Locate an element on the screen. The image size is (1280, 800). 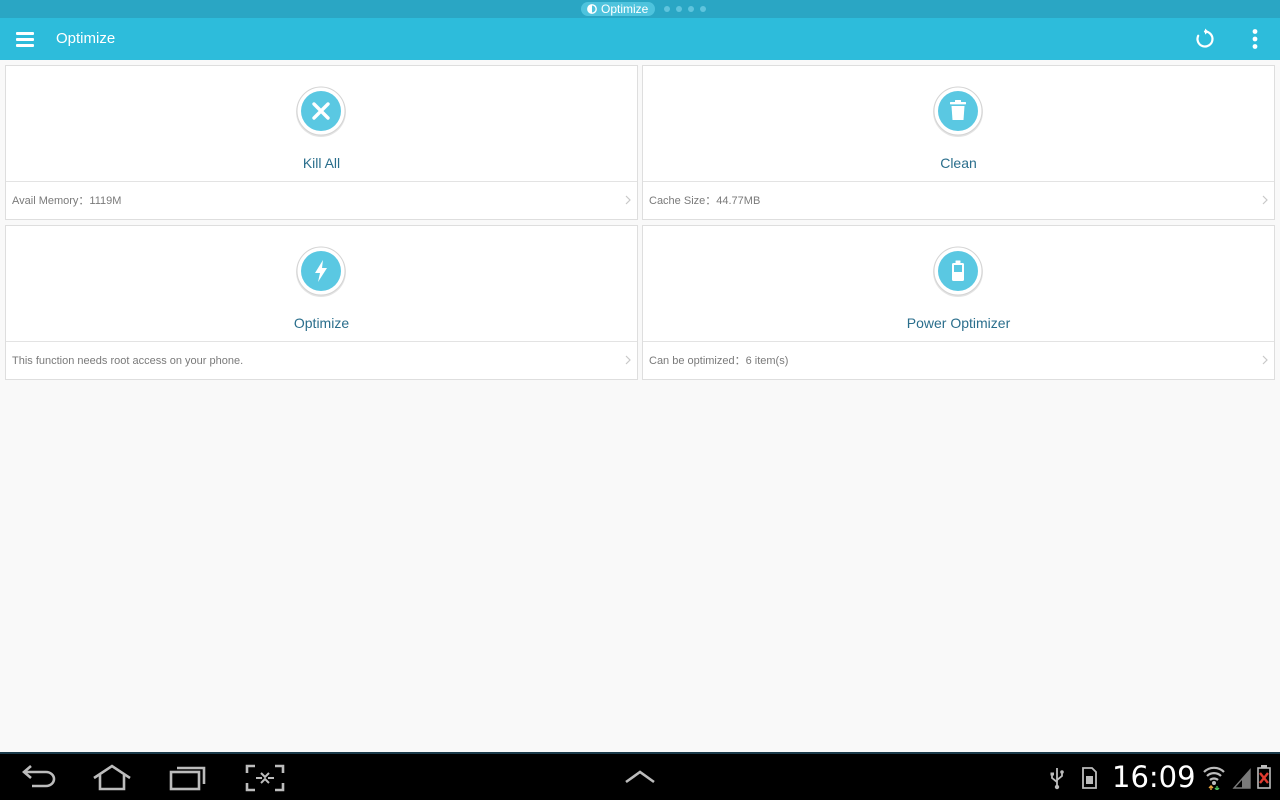
kill-all-card: Kill All Avail Memory：1119M is located at coordinates (321, 142).